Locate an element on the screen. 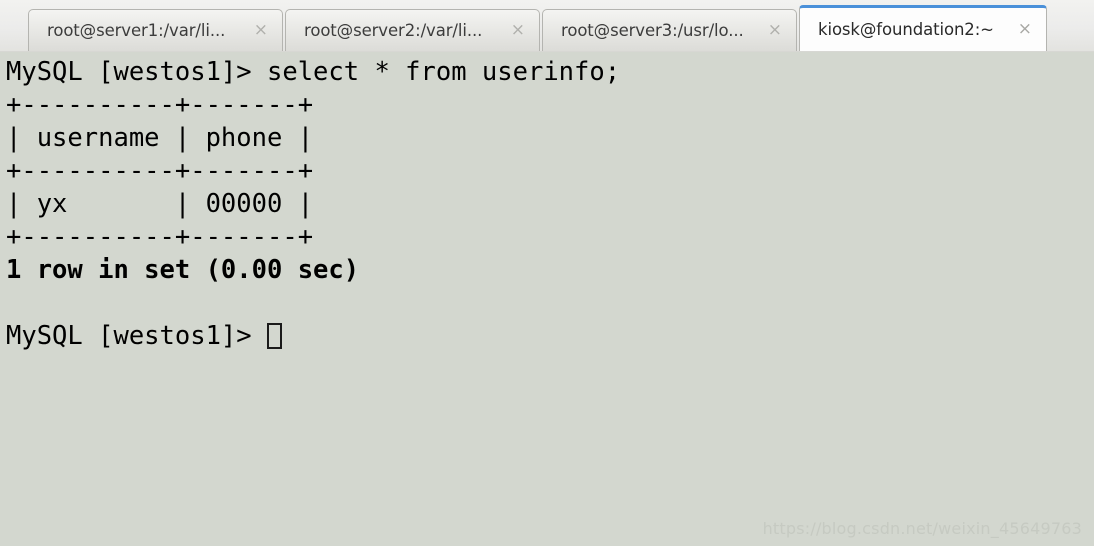  tab-label: kiosk@foundation2:~ is located at coordinates (906, 29).